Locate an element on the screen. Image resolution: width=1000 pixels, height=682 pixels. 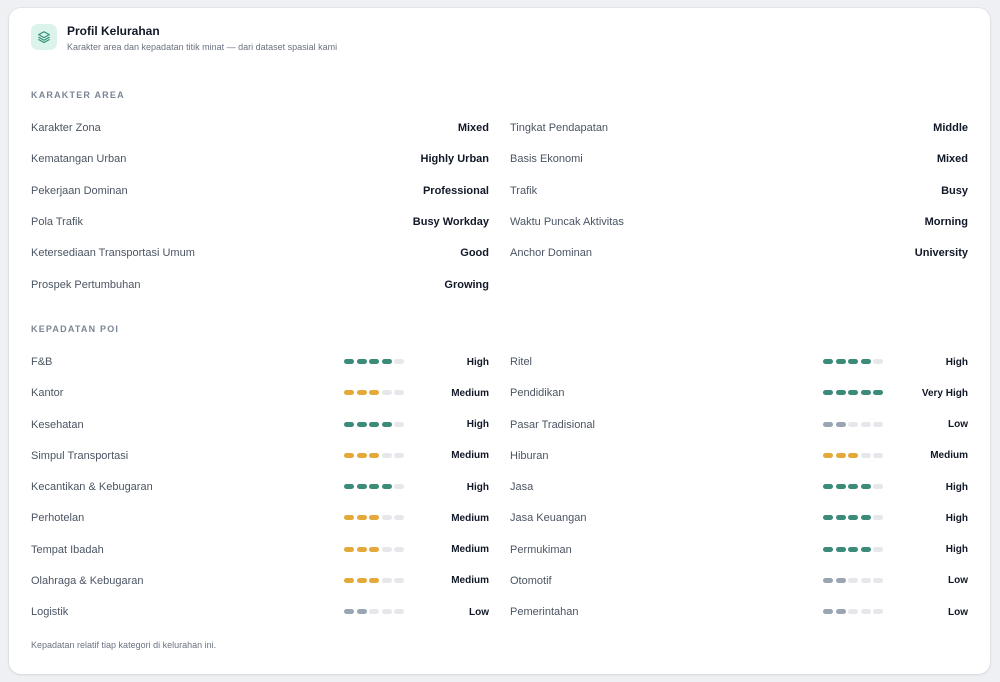
poi-label: Pendidikan is located at coordinates (537, 393).